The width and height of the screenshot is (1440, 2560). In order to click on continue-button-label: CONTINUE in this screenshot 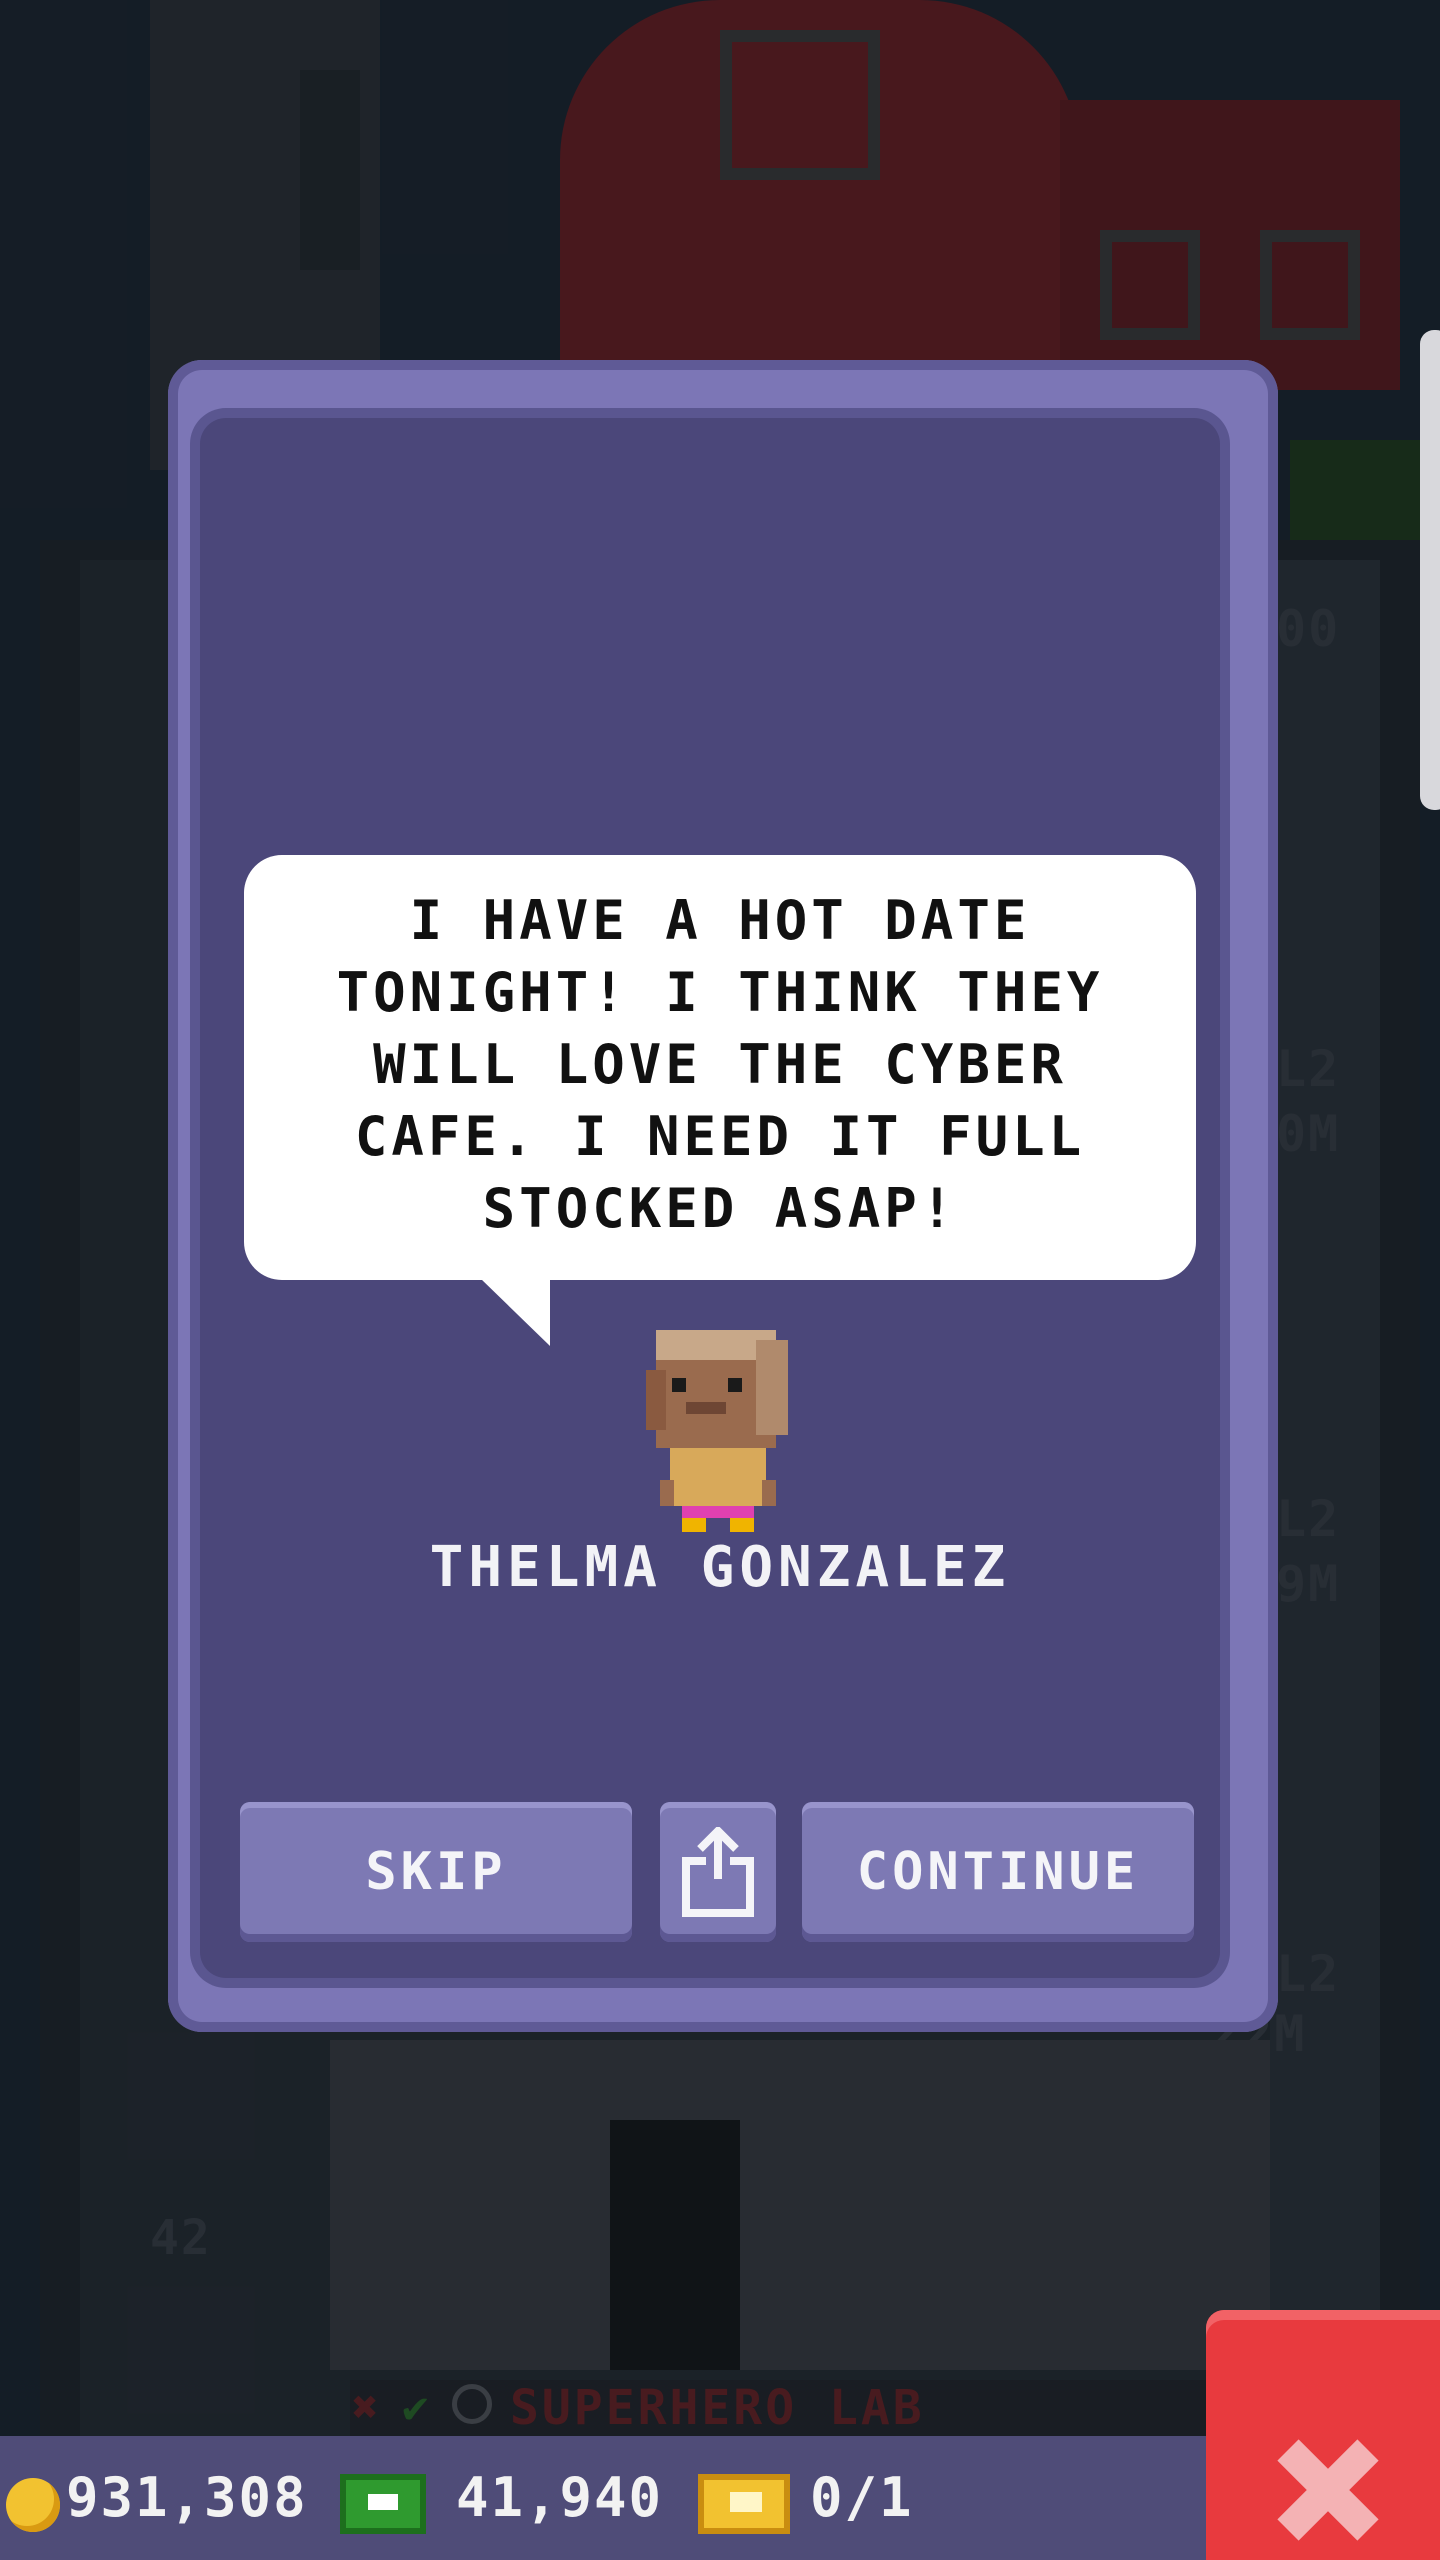, I will do `click(998, 1872)`.